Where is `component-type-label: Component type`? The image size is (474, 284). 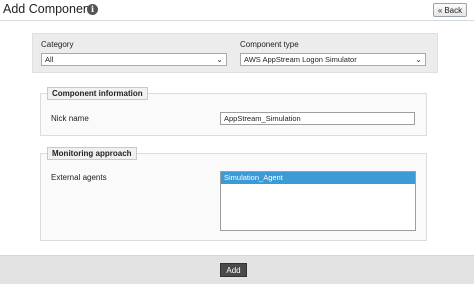 component-type-label: Component type is located at coordinates (269, 44).